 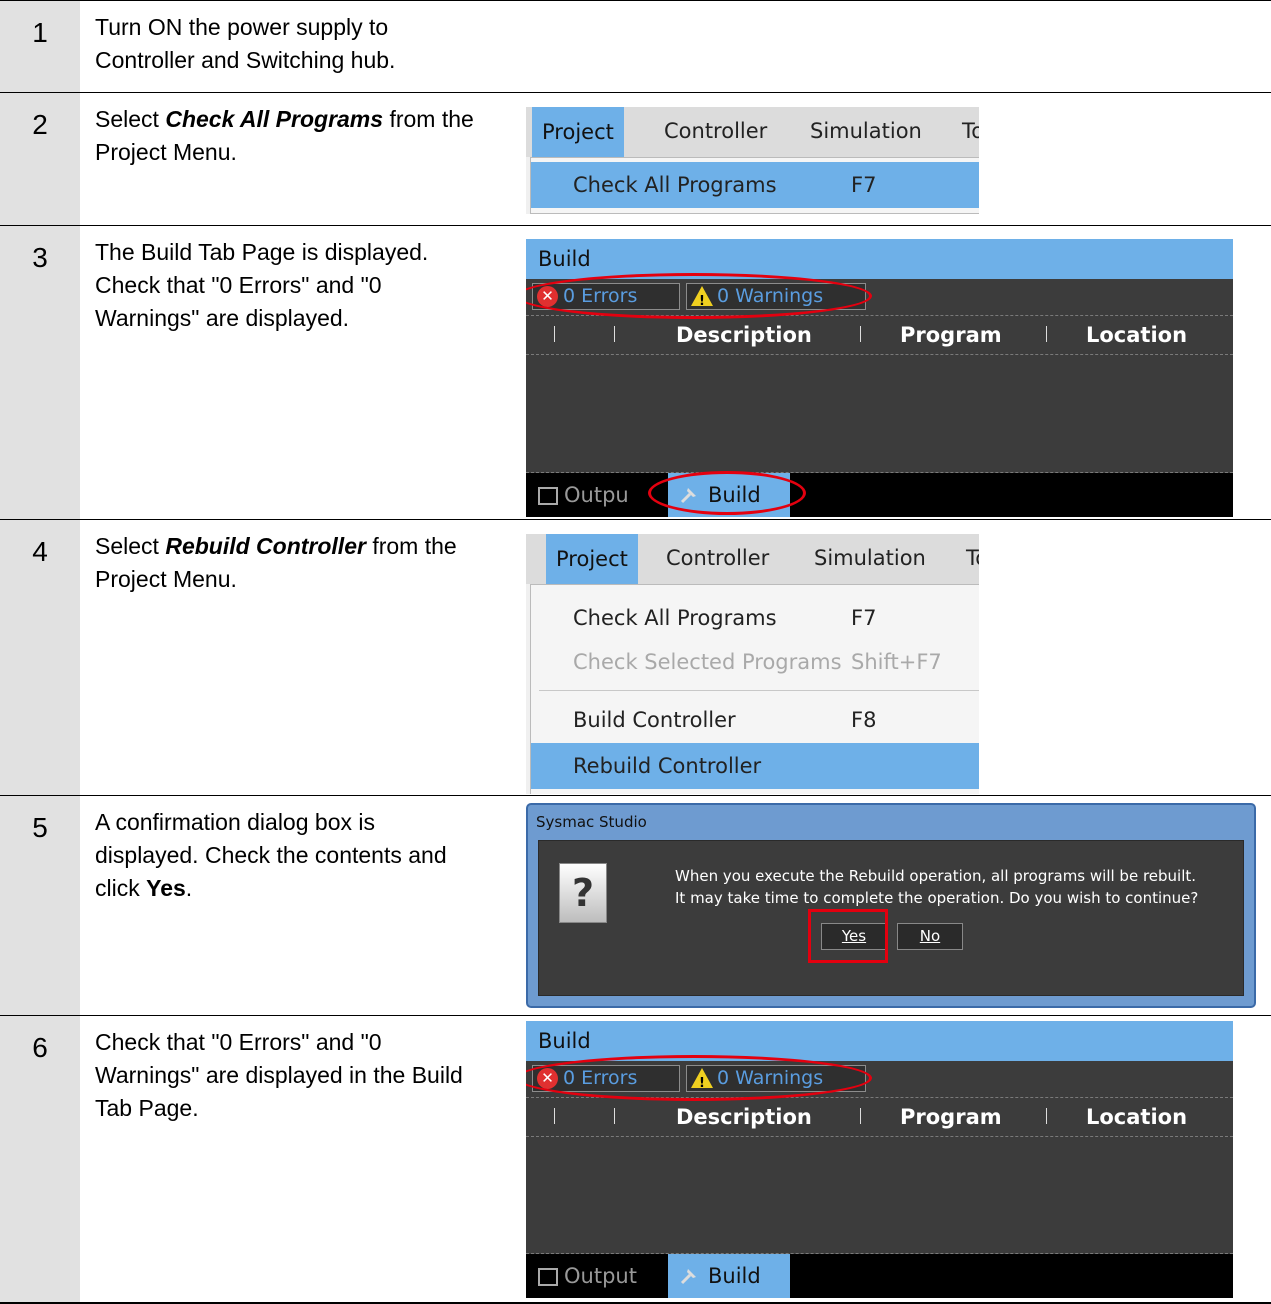 I want to click on tab-output: Output, so click(x=603, y=1276).